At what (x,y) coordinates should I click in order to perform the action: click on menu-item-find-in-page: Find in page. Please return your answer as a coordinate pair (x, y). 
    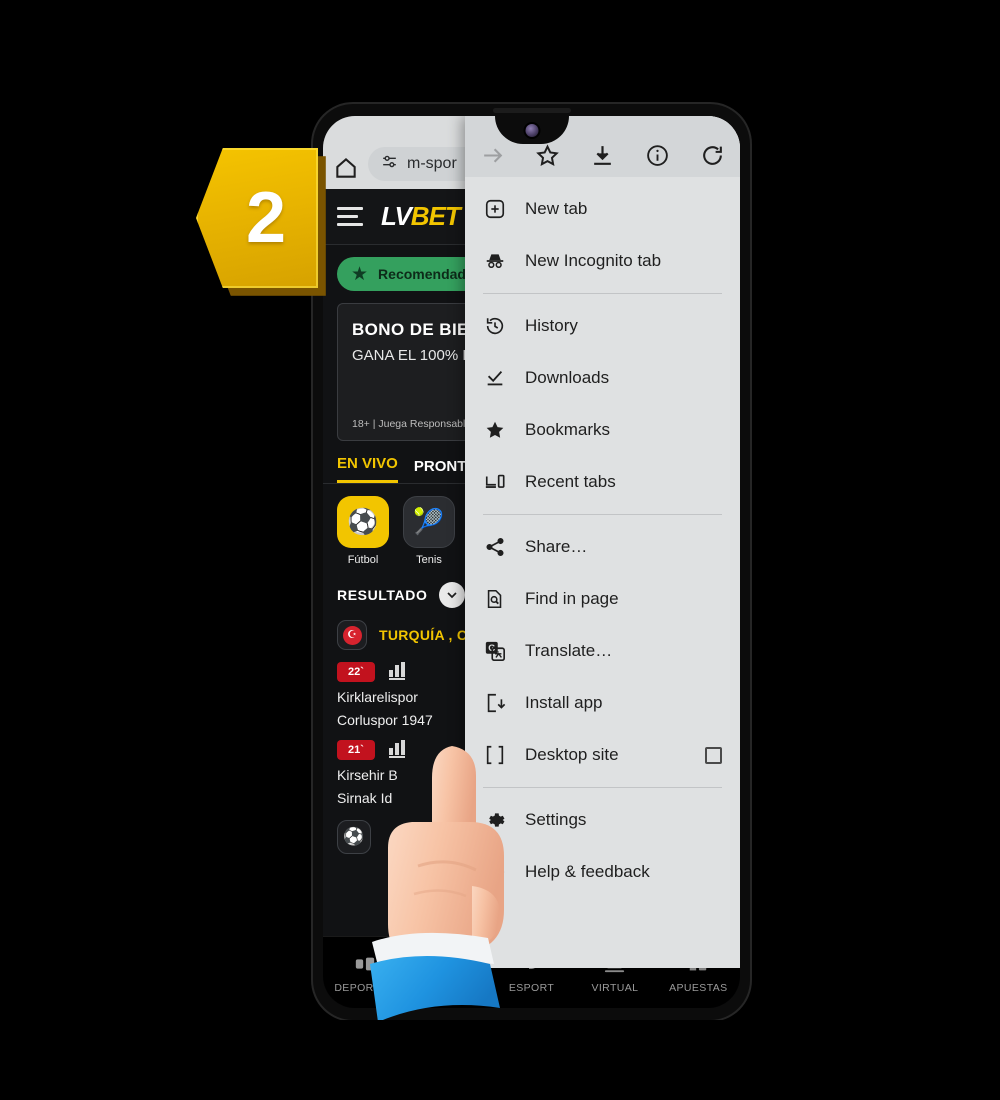
    Looking at the image, I should click on (602, 599).